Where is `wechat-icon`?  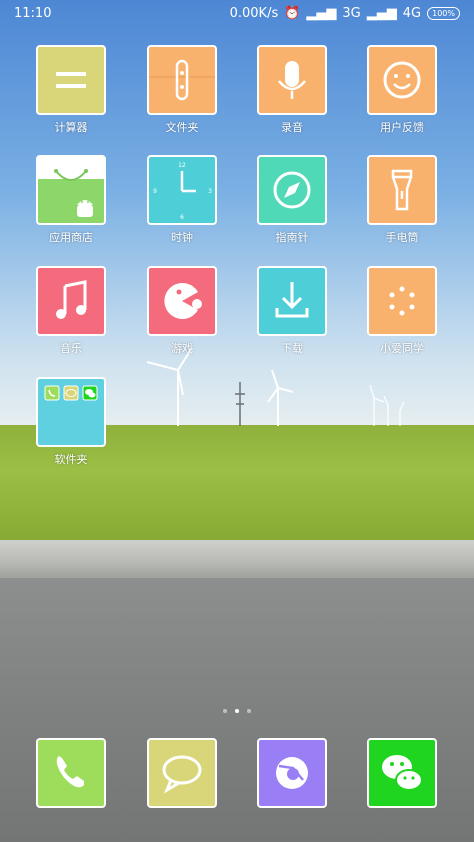 wechat-icon is located at coordinates (402, 773).